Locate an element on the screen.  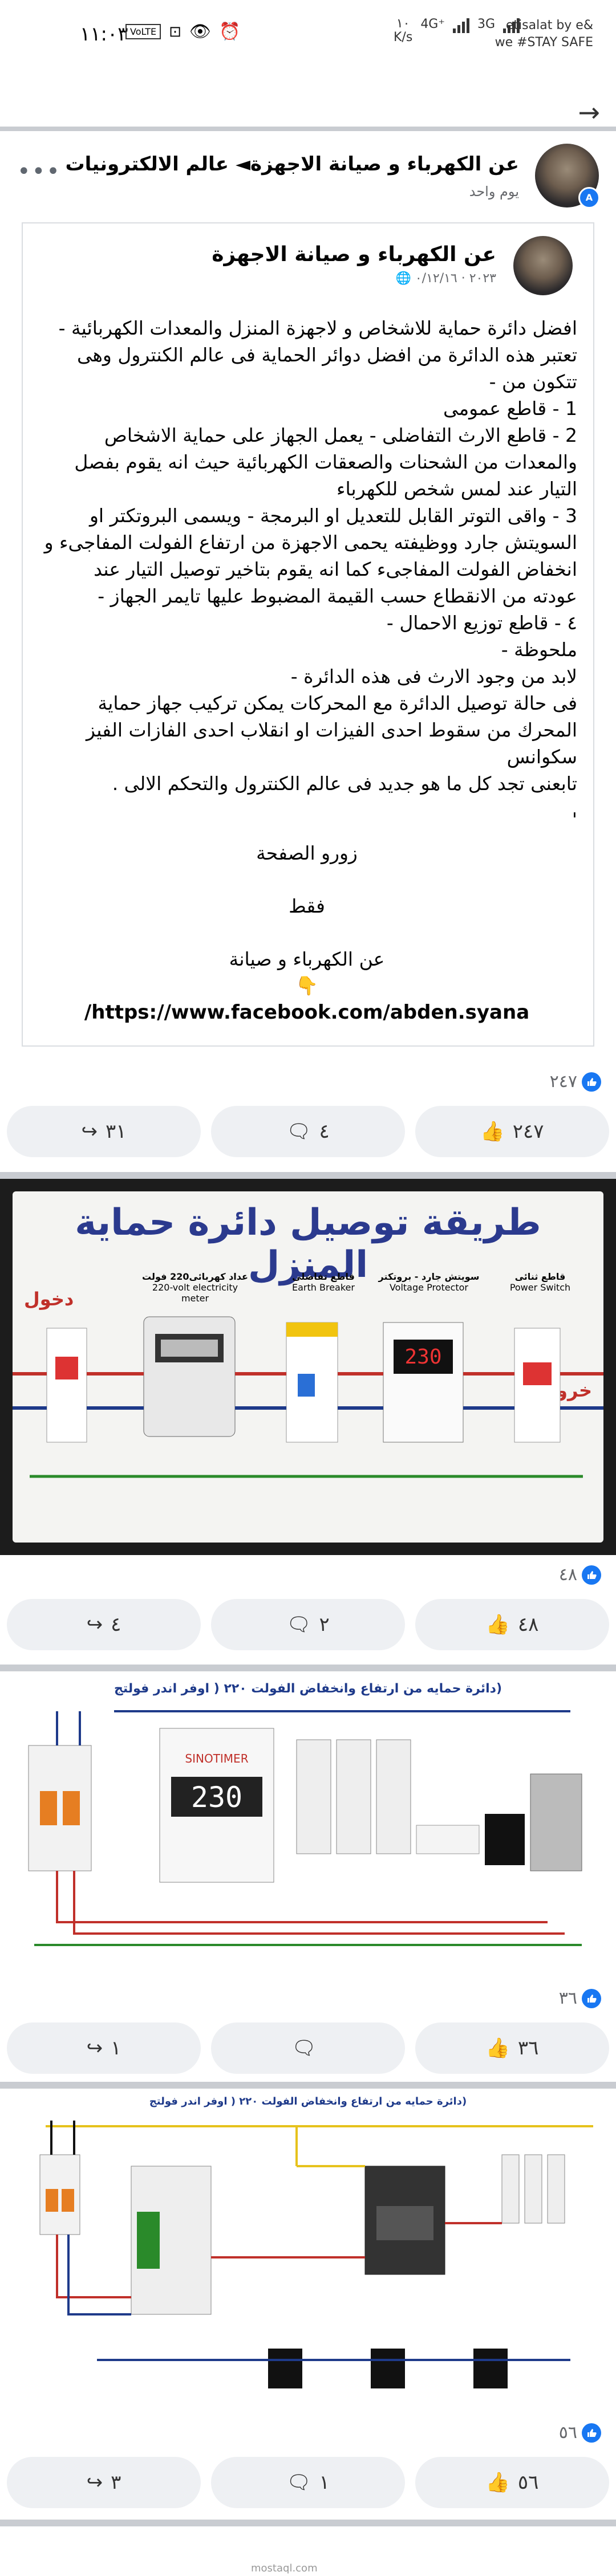
image1-protector-label: سويتش جارد - بروتكتر Voltage Protector is located at coordinates (429, 1282).